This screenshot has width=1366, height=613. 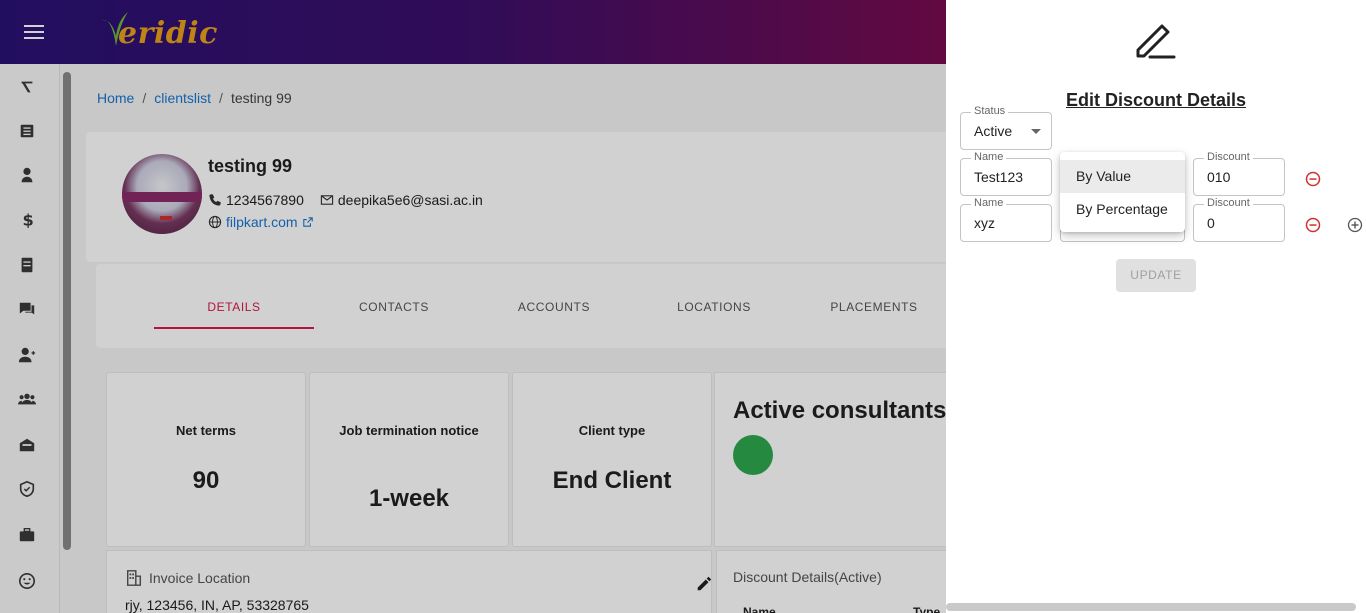 I want to click on drawer-horizontal-scrollbar, so click(x=1151, y=607).